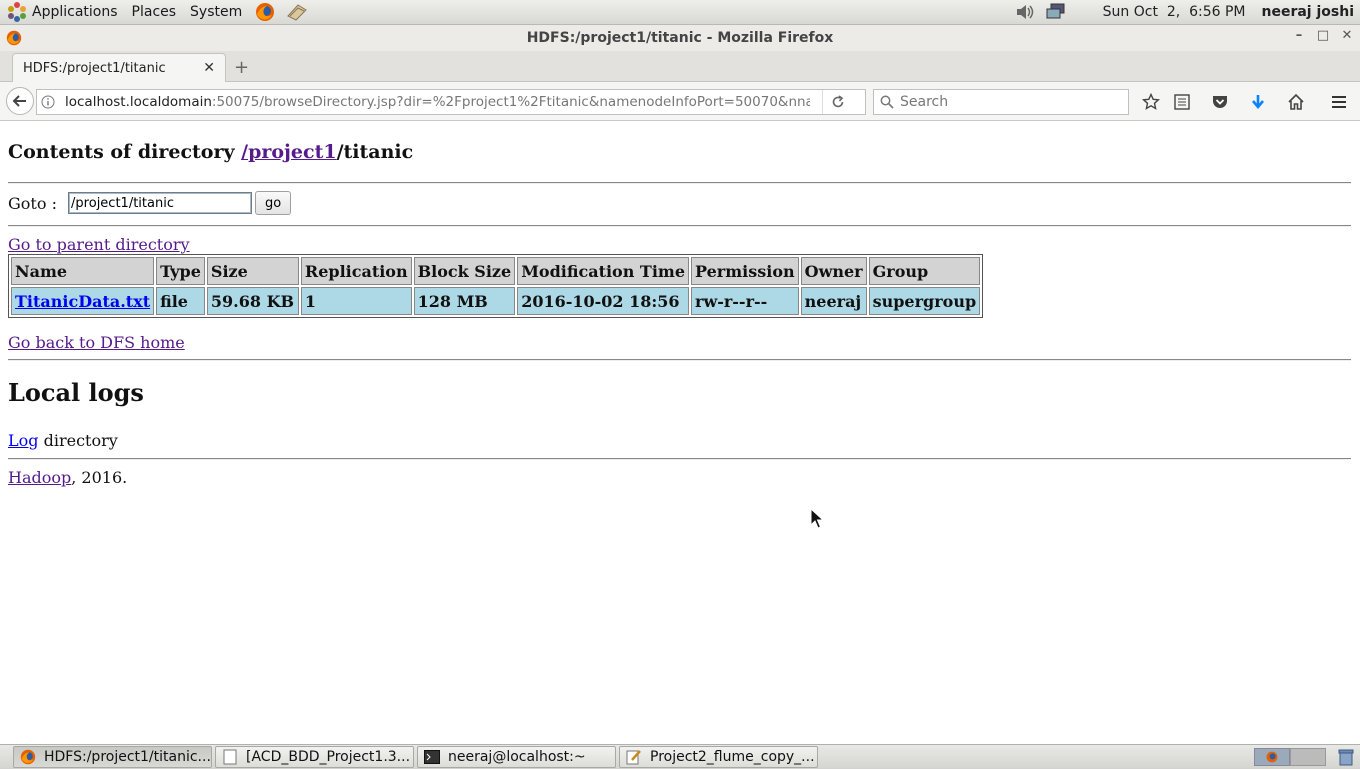 This screenshot has height=770, width=1360. What do you see at coordinates (817, 518) in the screenshot?
I see `mouse-cursor-icon` at bounding box center [817, 518].